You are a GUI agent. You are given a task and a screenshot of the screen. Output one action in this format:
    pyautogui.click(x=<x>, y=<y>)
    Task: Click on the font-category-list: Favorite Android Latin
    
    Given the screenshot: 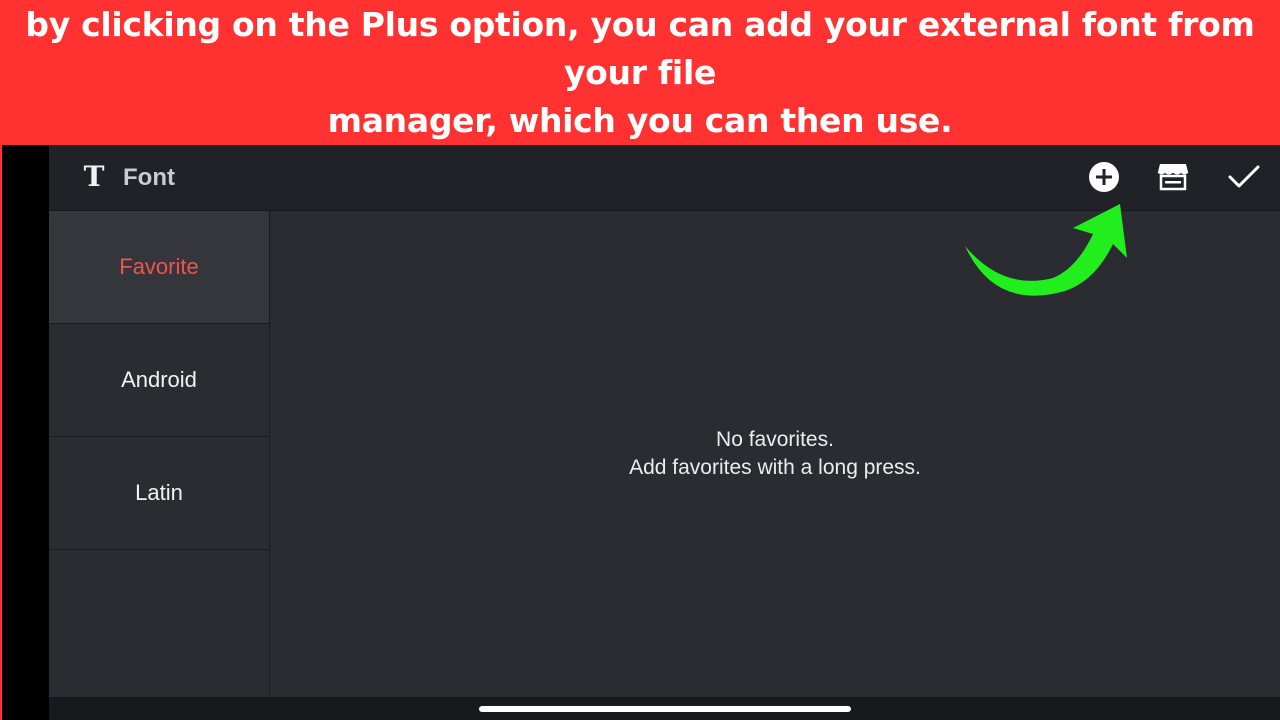 What is the action you would take?
    pyautogui.click(x=159, y=454)
    